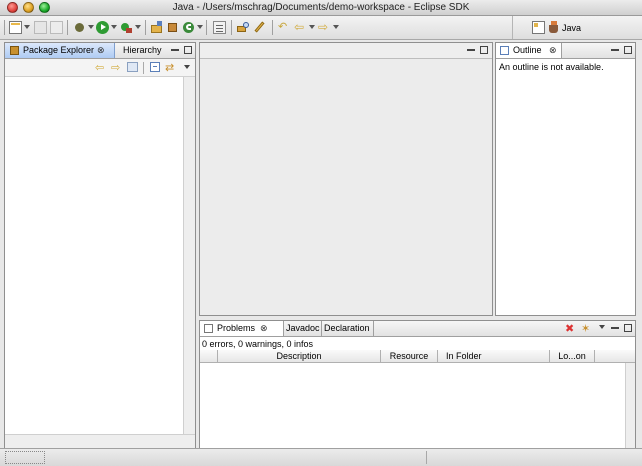 The width and height of the screenshot is (642, 466). Describe the element at coordinates (569, 328) in the screenshot. I see `delete-icon: ✖` at that location.